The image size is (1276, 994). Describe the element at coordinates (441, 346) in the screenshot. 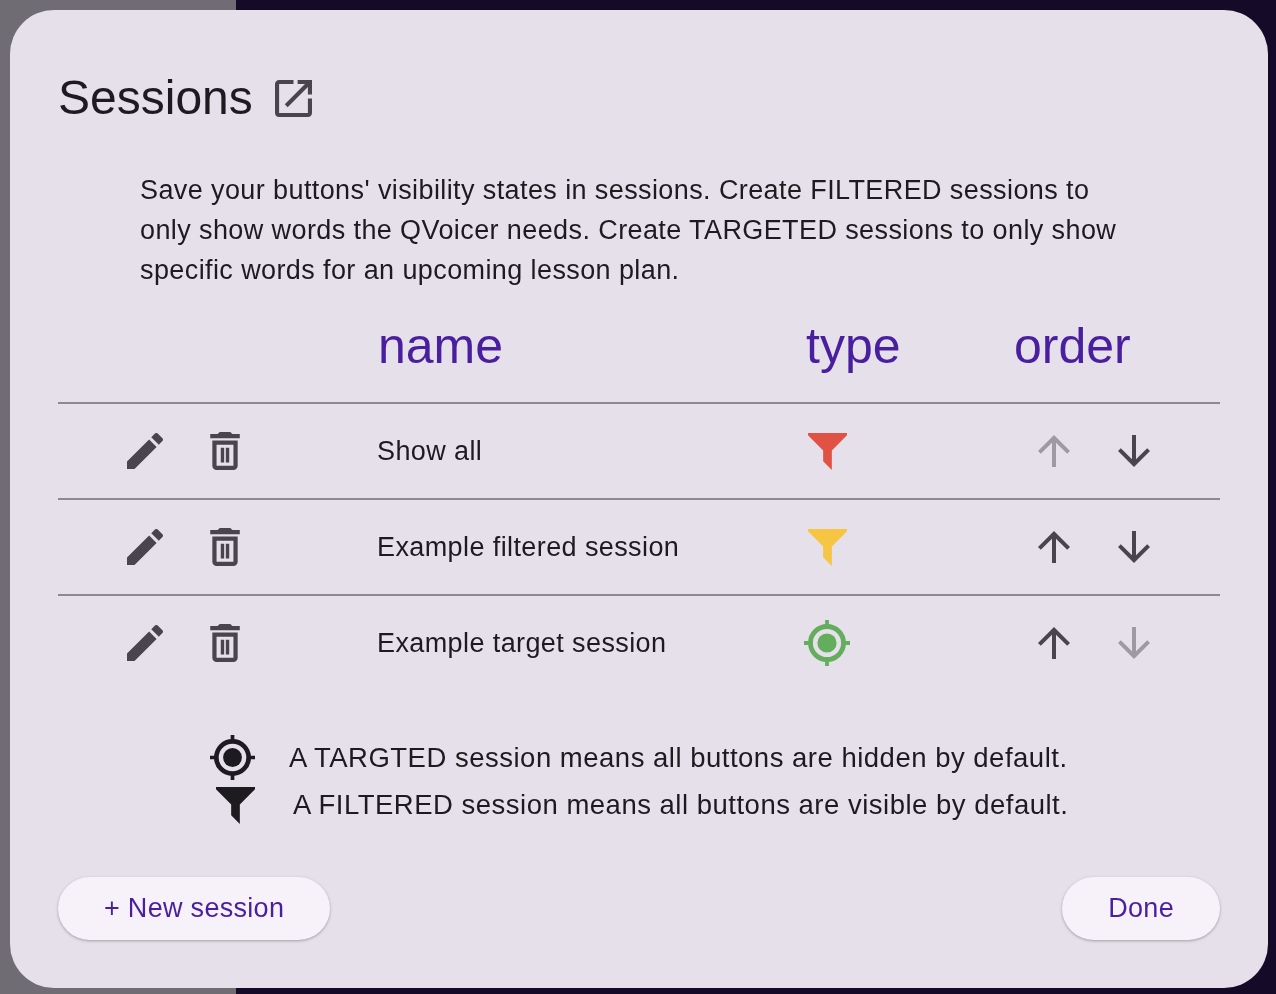

I see `column-header: name` at that location.